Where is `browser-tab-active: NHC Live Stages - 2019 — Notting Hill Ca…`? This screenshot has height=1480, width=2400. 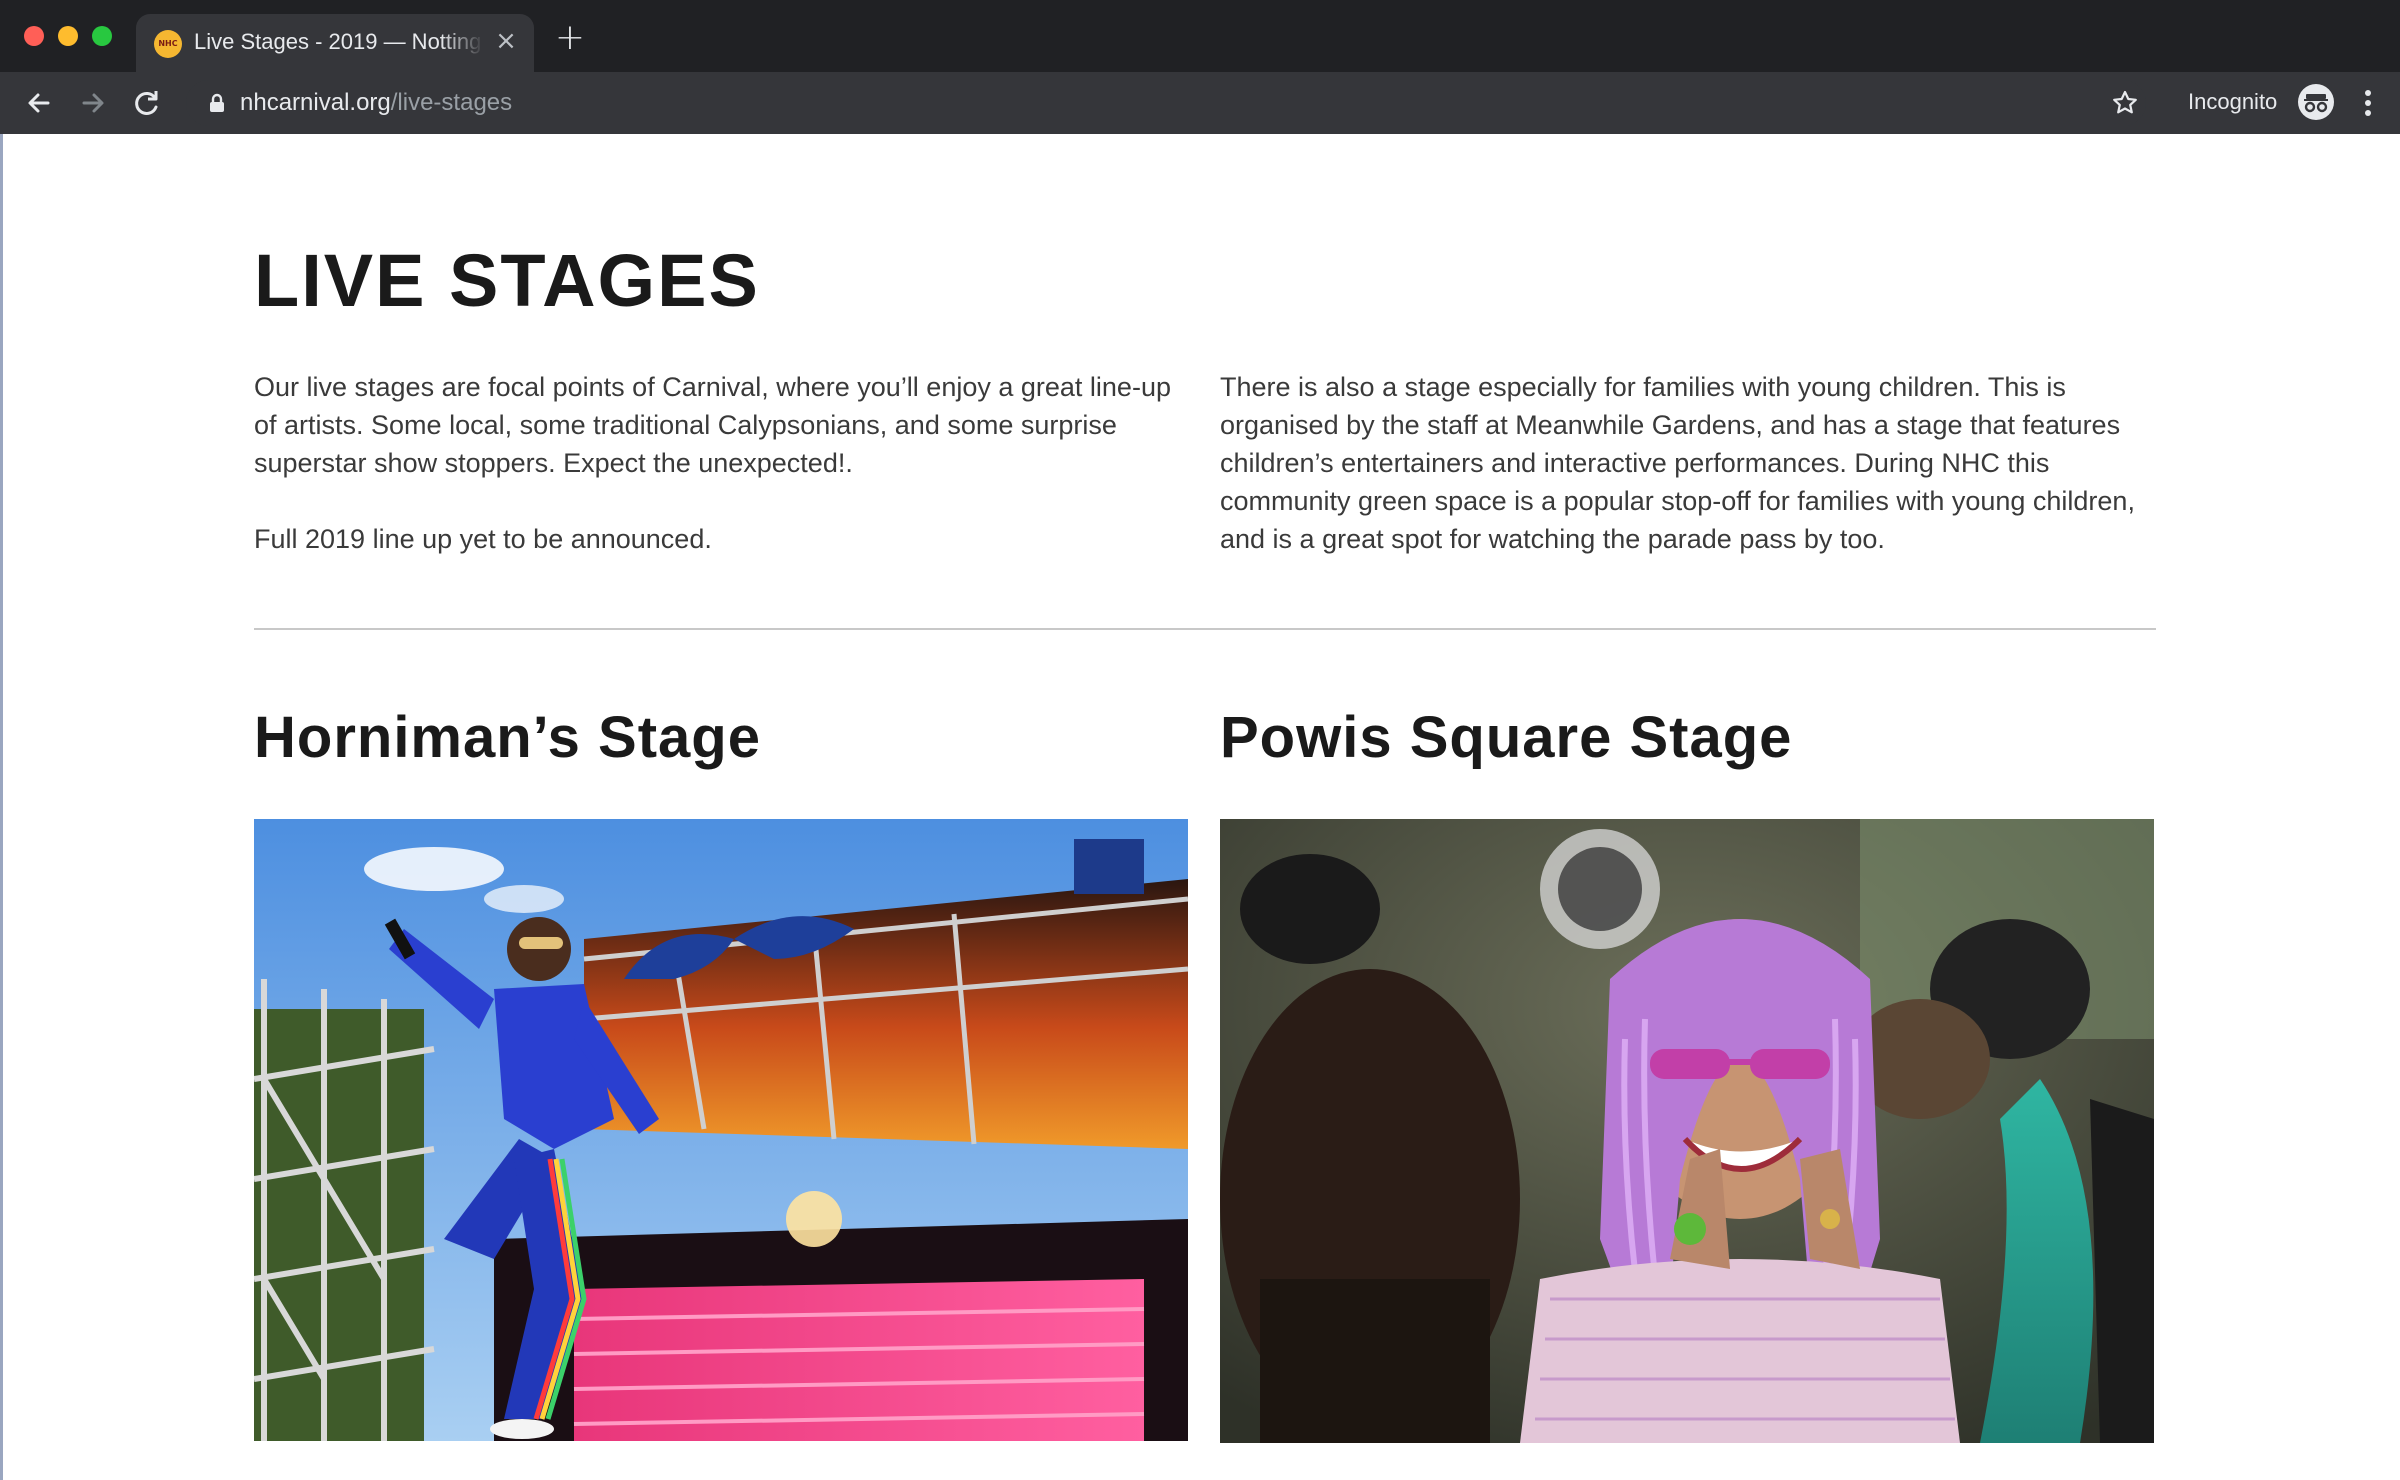
browser-tab-active: NHC Live Stages - 2019 — Notting Hill Ca… is located at coordinates (335, 43).